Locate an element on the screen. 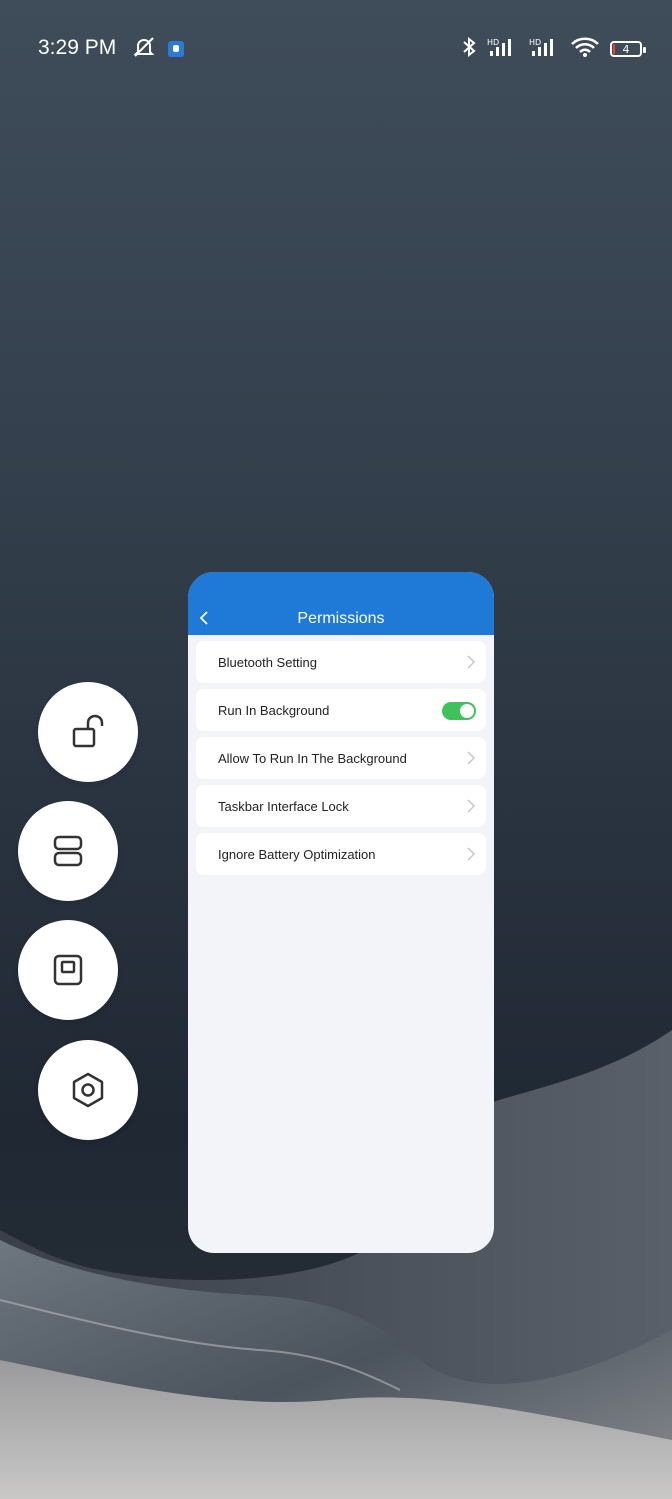 This screenshot has width=672, height=1499. status-right-icons: HD HD 4 is located at coordinates (554, 49).